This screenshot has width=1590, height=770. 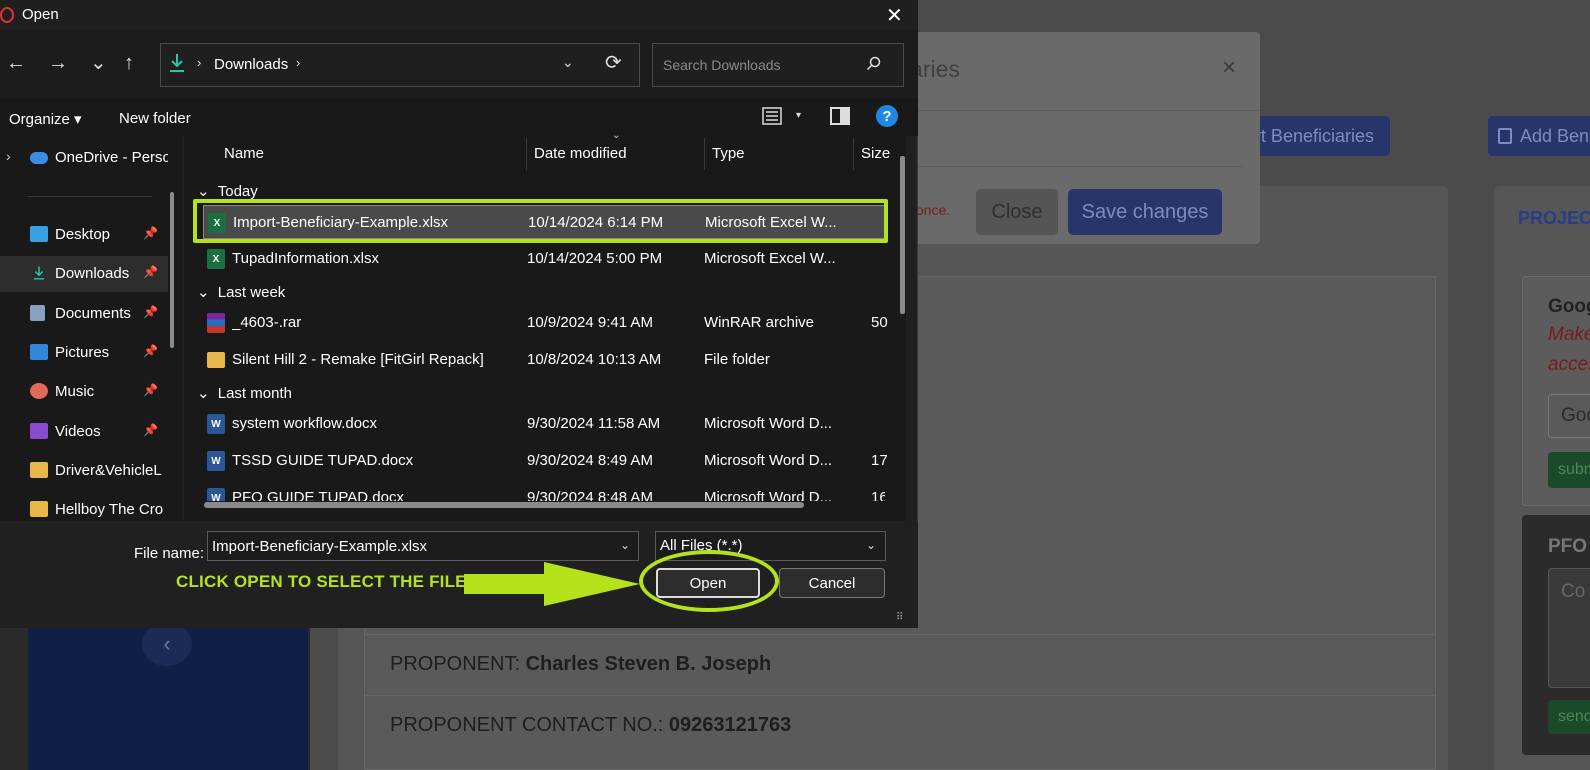 What do you see at coordinates (1017, 212) in the screenshot?
I see `bg-modal-close-button: Close` at bounding box center [1017, 212].